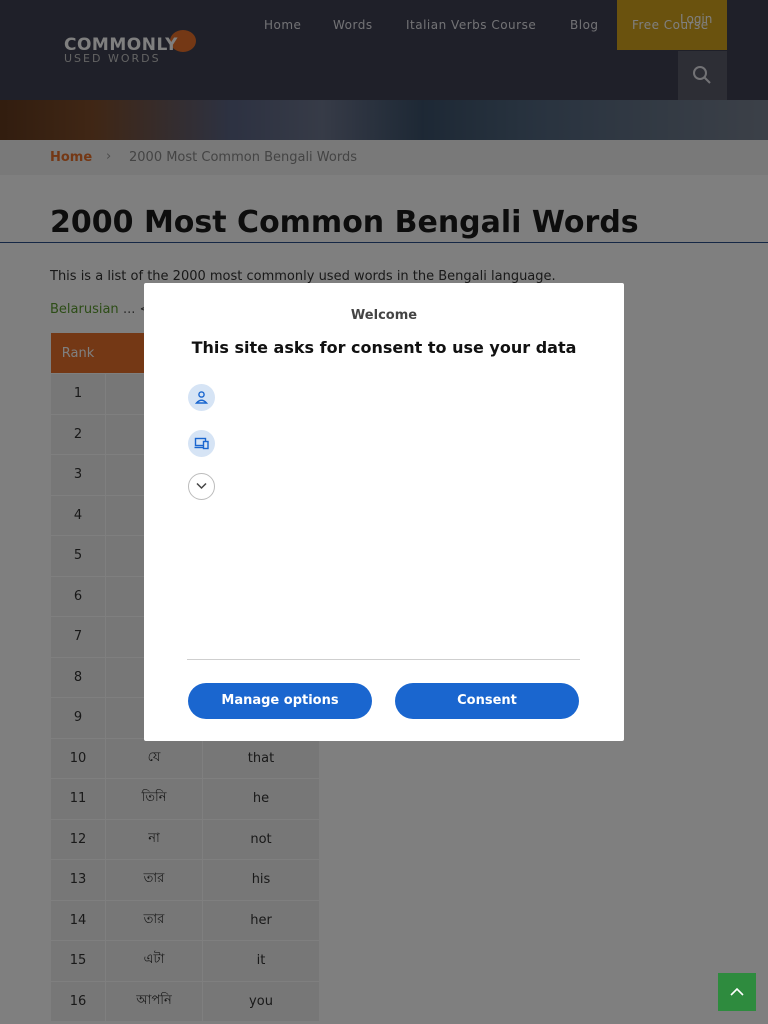 The height and width of the screenshot is (1024, 768). Describe the element at coordinates (487, 701) in the screenshot. I see `consent-button: Consent` at that location.